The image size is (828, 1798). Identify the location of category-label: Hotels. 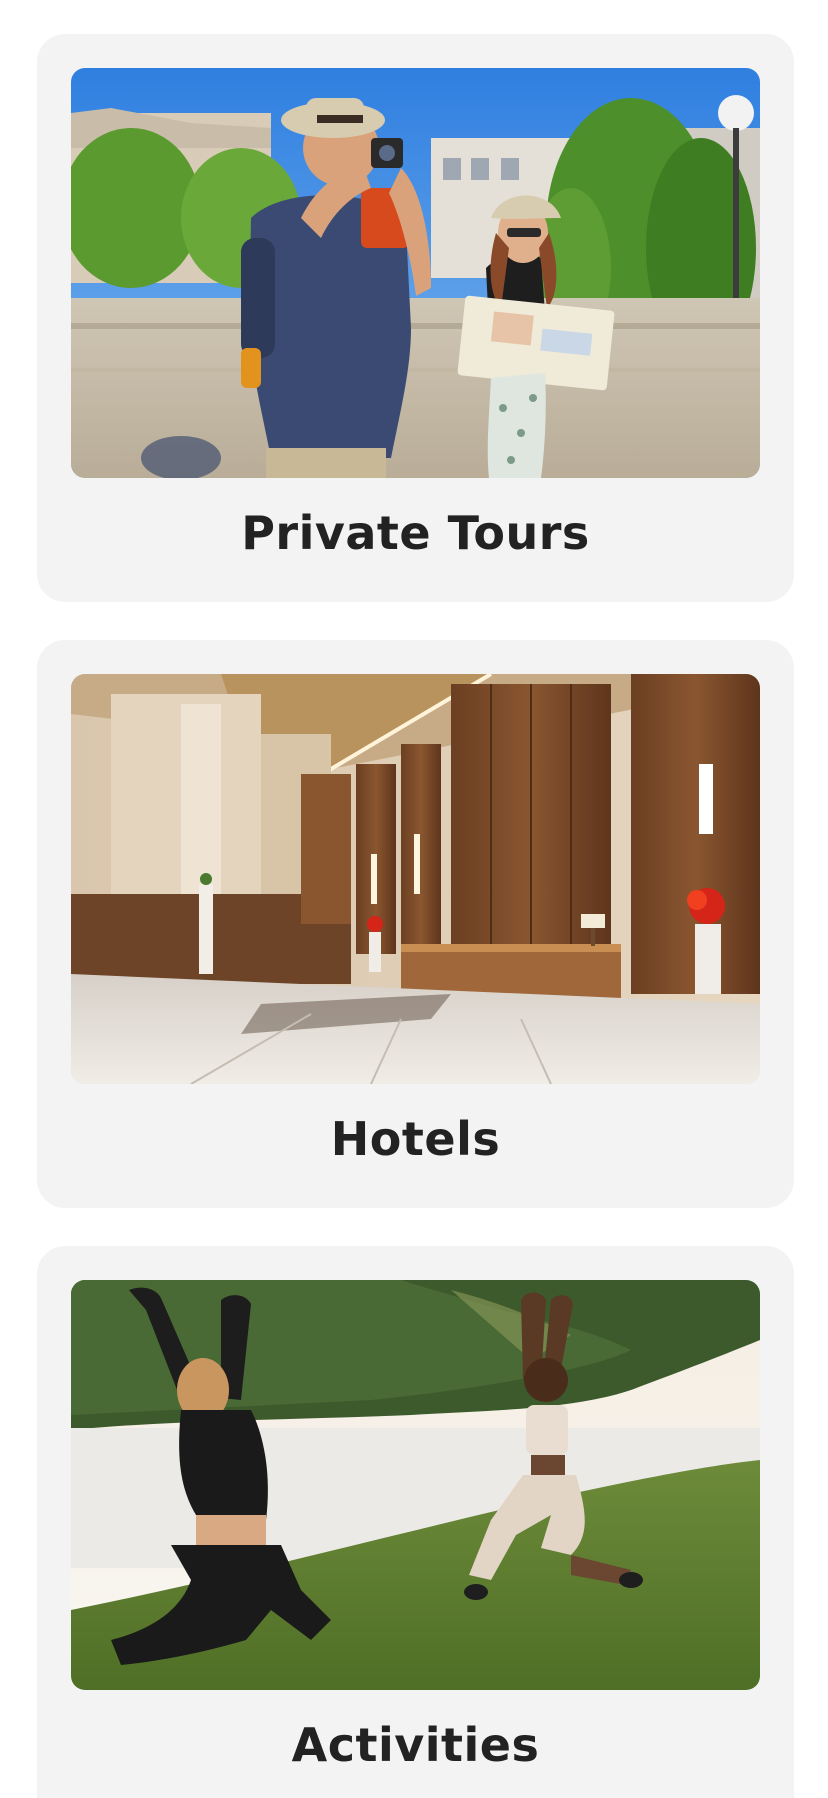
(415, 1139).